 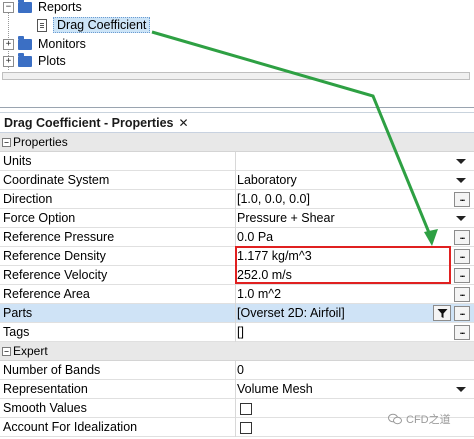 I want to click on watermark-text: CFD之道, so click(x=428, y=420).